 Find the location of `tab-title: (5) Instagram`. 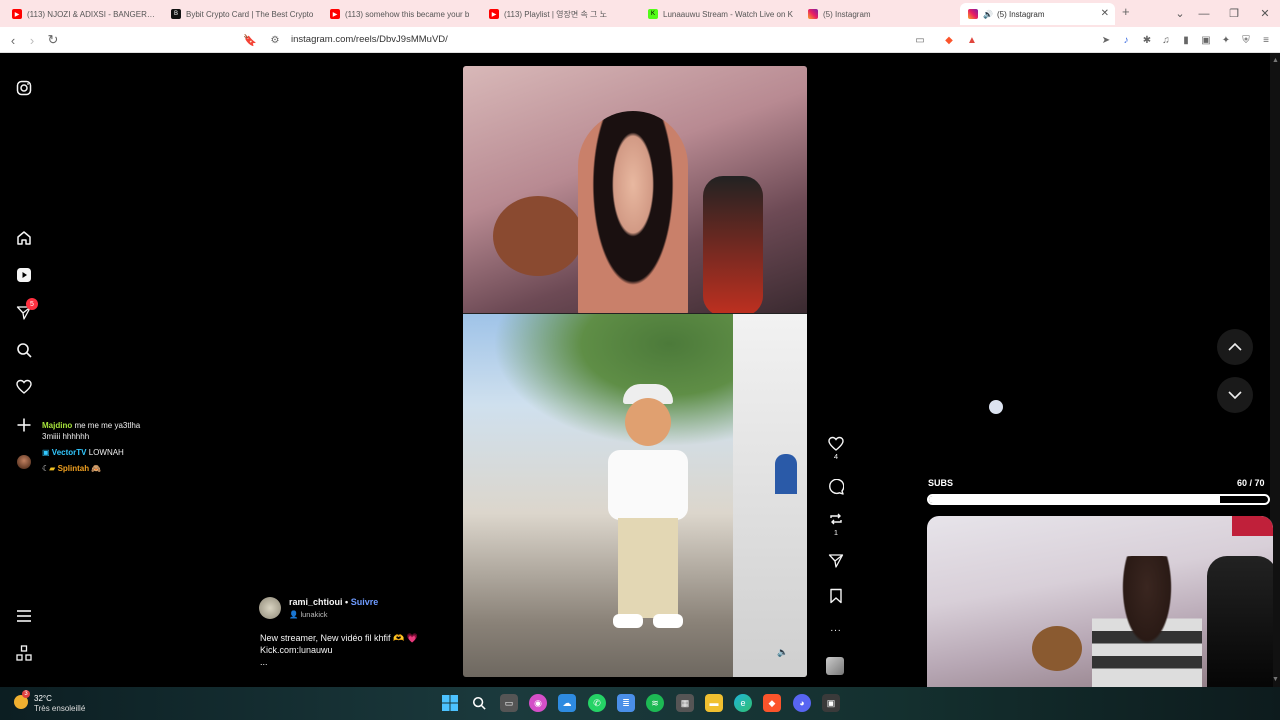

tab-title: (5) Instagram is located at coordinates (847, 14).